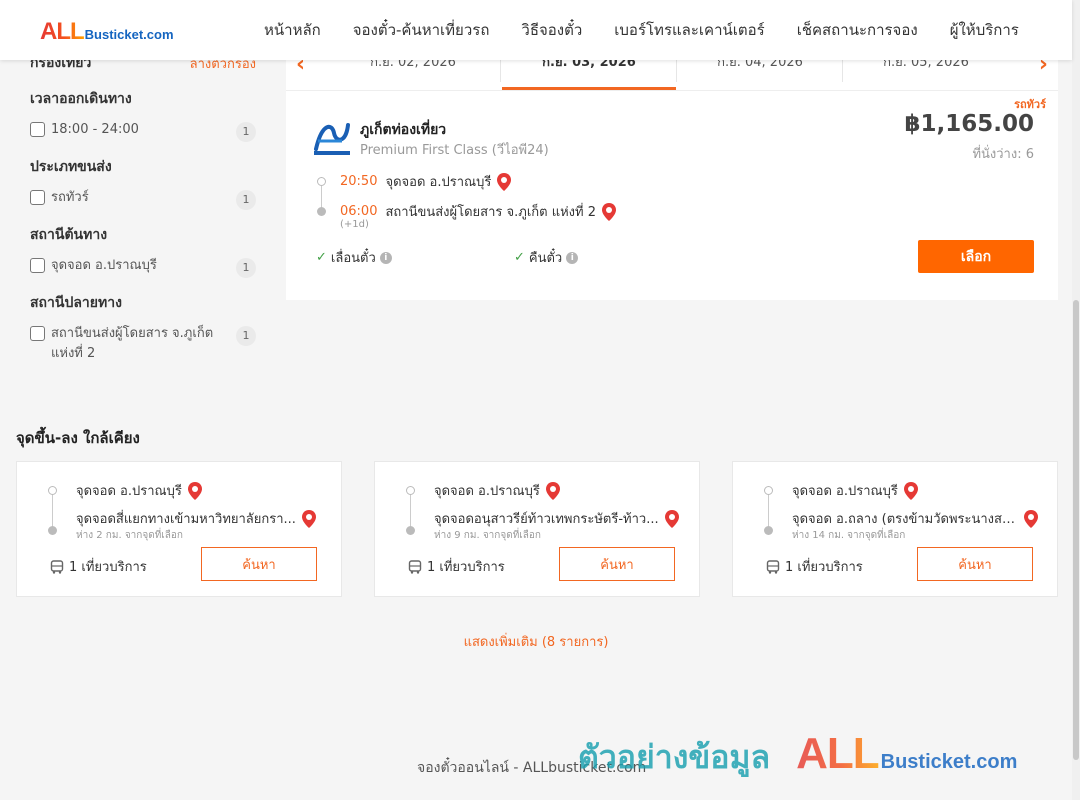 The width and height of the screenshot is (1080, 800). What do you see at coordinates (292, 30) in the screenshot?
I see `nav-home: หน้าหลัก` at bounding box center [292, 30].